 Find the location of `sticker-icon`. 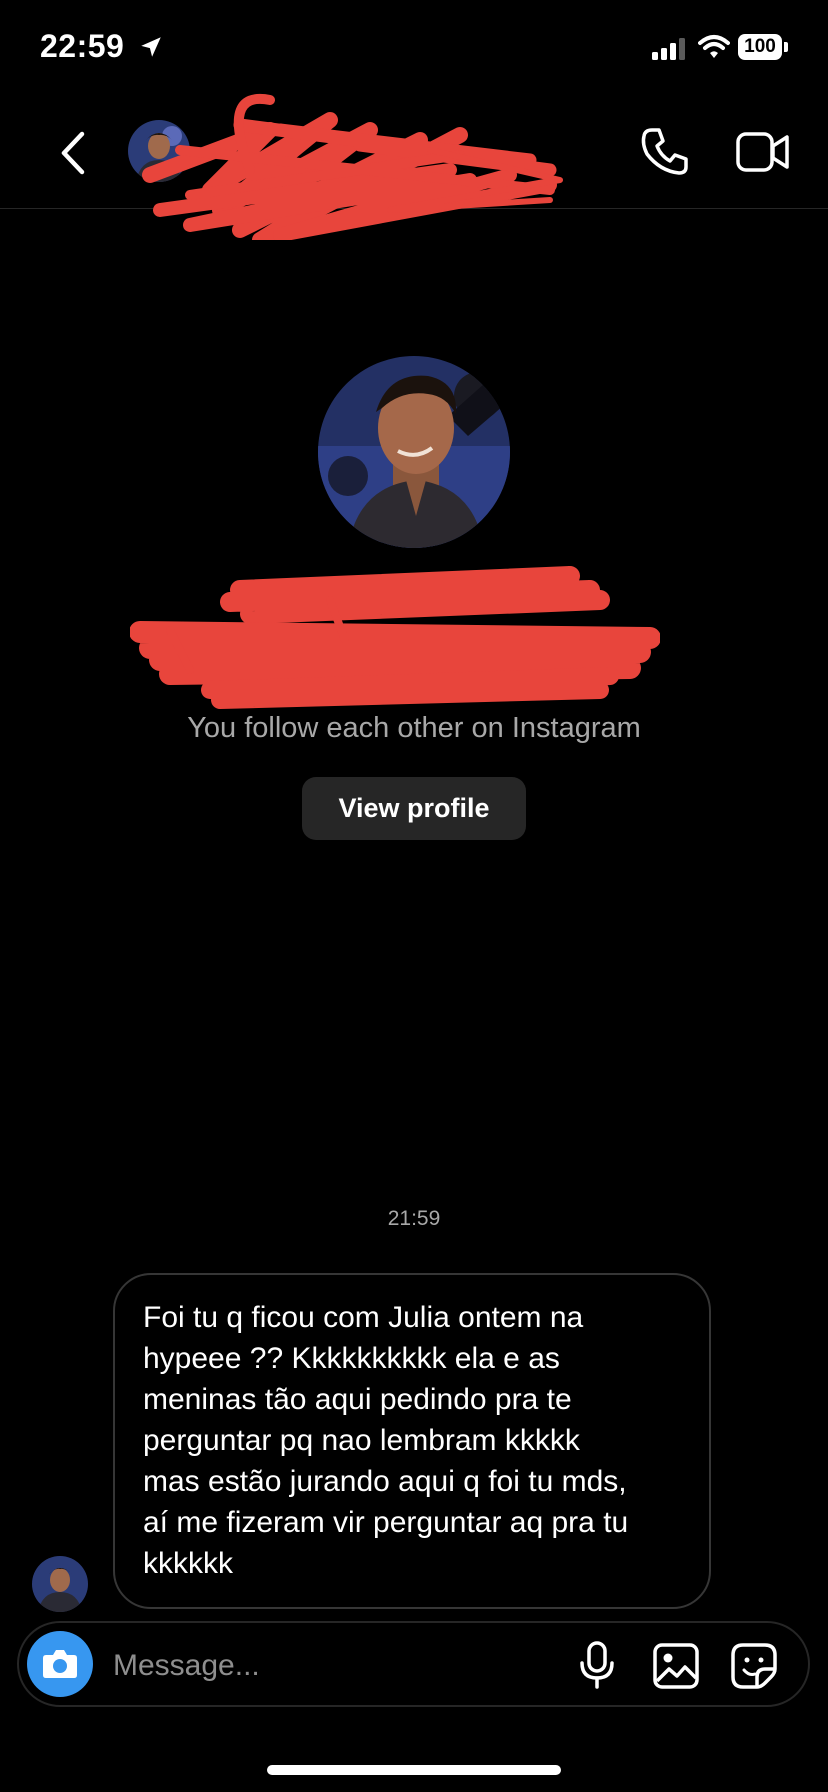

sticker-icon is located at coordinates (754, 1666).